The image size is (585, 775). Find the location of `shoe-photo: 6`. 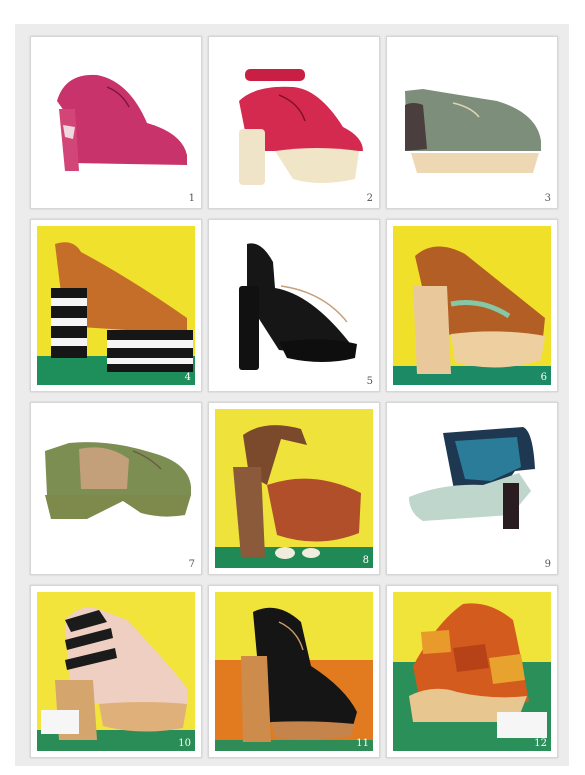

shoe-photo: 6 is located at coordinates (472, 305).